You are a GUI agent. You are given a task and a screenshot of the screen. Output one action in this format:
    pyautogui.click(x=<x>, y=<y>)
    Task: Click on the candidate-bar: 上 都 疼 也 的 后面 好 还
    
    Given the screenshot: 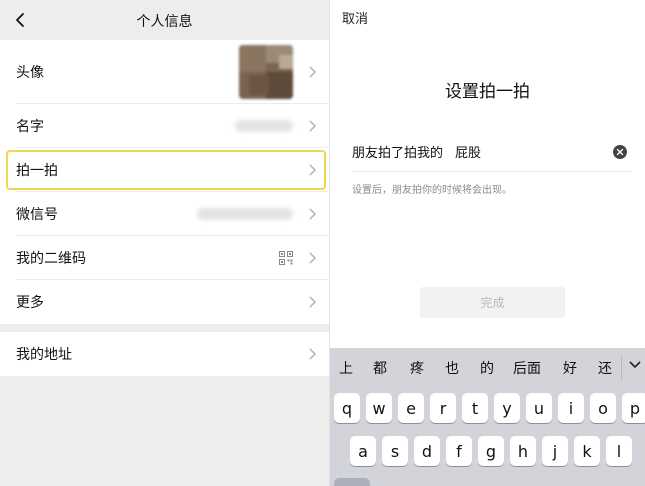 What is the action you would take?
    pyautogui.click(x=487, y=368)
    